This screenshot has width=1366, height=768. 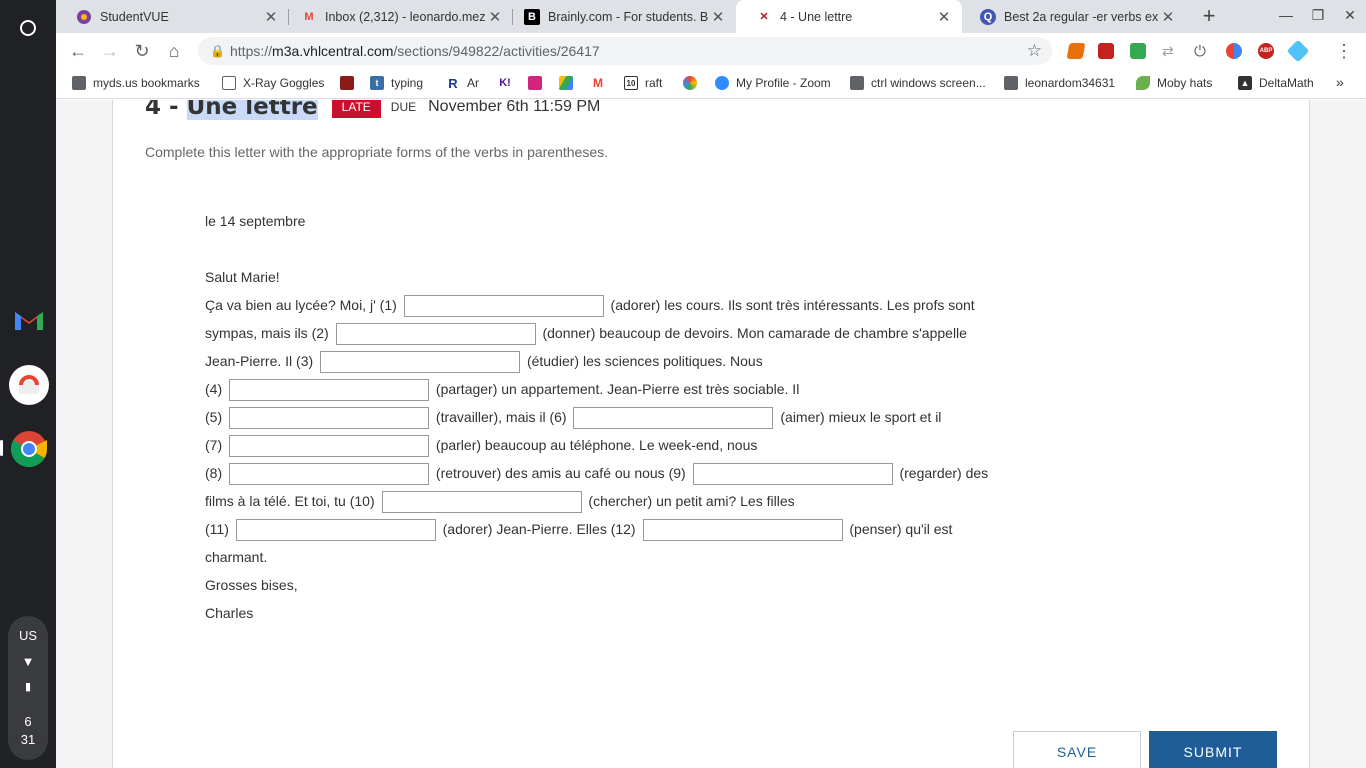 I want to click on bookmark-item: 10 raft, so click(x=643, y=83).